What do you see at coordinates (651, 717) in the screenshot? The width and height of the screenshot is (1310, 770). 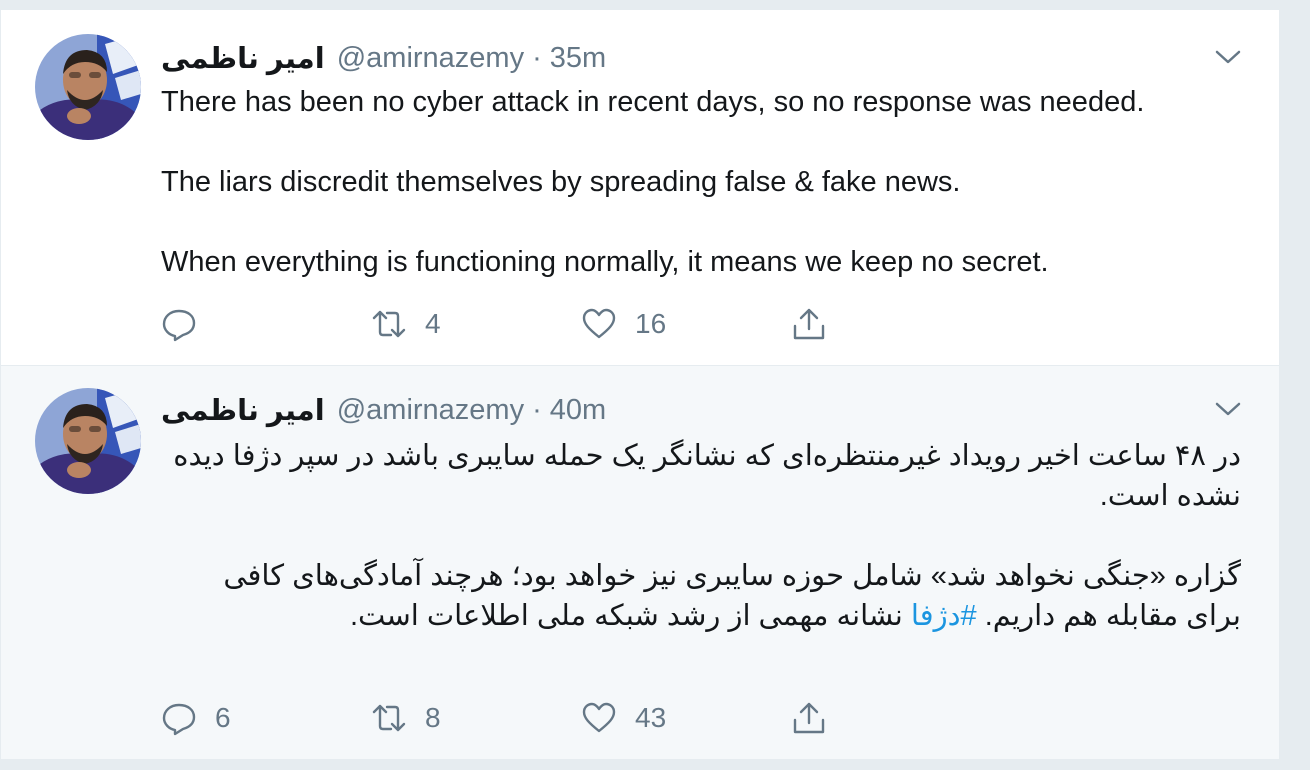 I see `like-count: 43` at bounding box center [651, 717].